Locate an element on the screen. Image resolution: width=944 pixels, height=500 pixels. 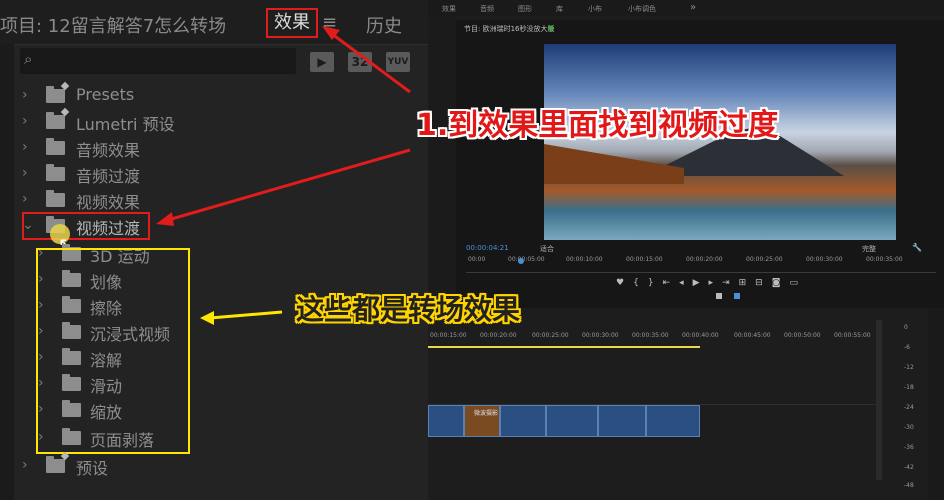
arrow-to-video-transitions is located at coordinates (289, 185).